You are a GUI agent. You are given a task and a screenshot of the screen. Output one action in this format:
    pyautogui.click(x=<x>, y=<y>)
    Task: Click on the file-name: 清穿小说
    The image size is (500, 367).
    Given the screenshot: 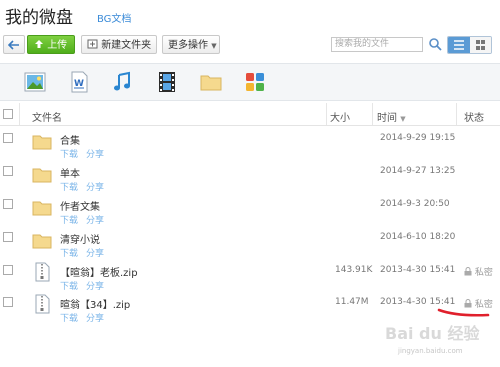 What is the action you would take?
    pyautogui.click(x=80, y=238)
    